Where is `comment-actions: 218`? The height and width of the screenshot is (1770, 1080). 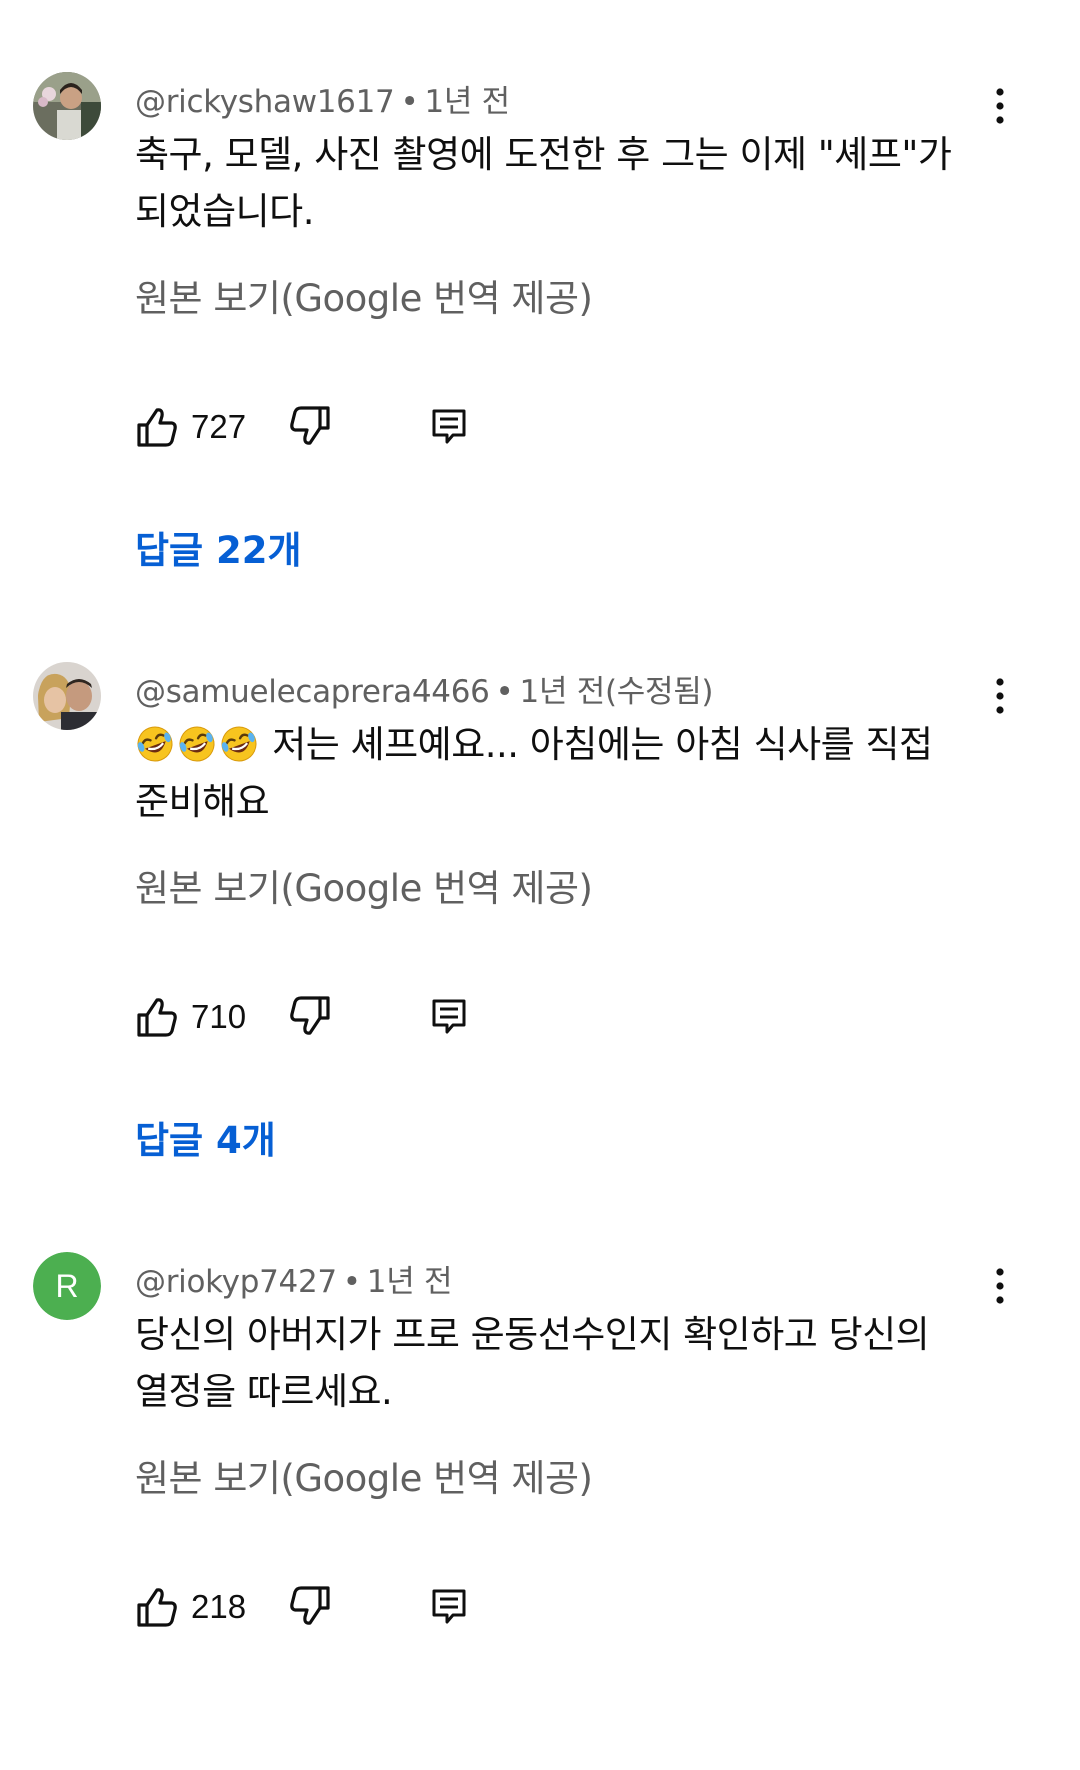 comment-actions: 218 is located at coordinates (335, 1607).